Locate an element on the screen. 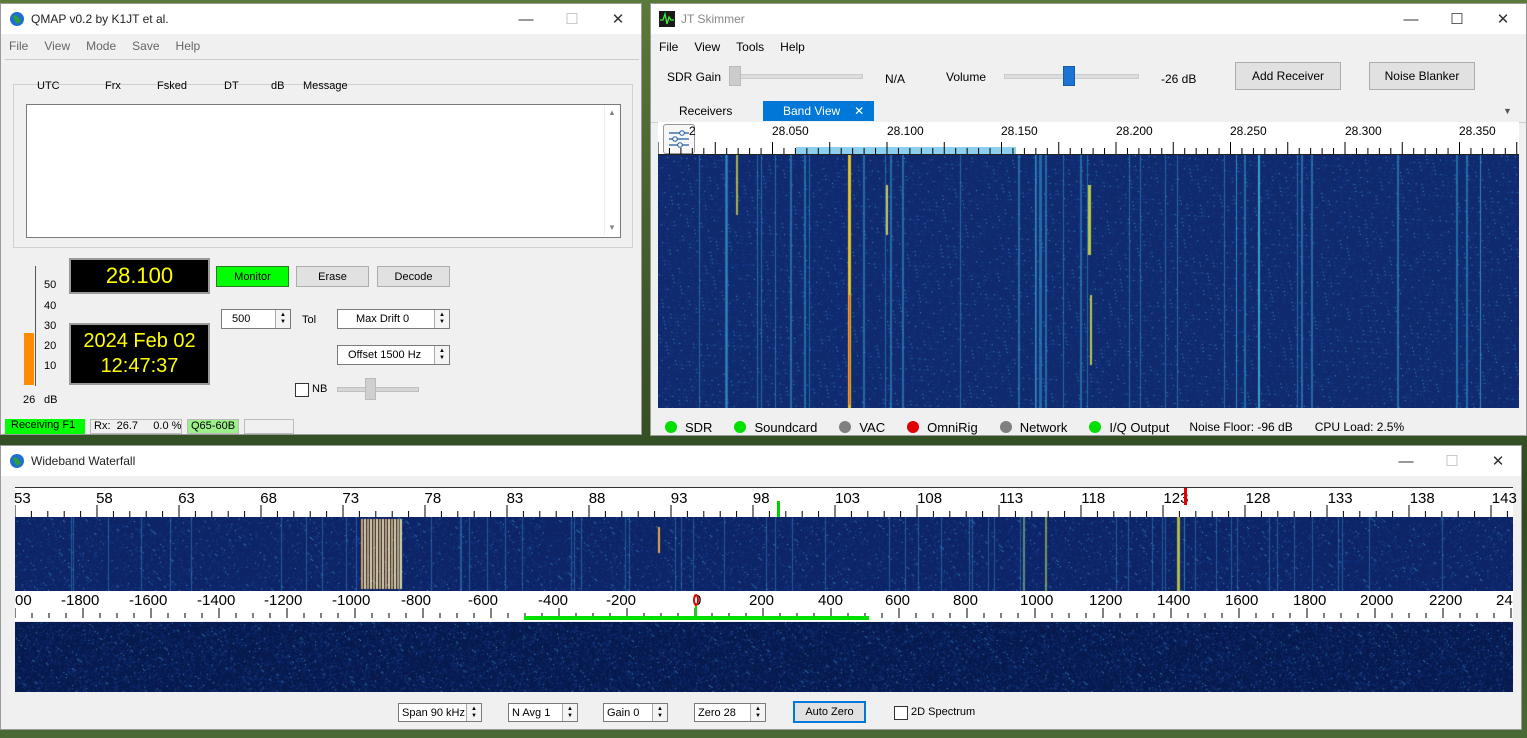 The height and width of the screenshot is (738, 1527). scale-tick-label: 600 is located at coordinates (898, 600).